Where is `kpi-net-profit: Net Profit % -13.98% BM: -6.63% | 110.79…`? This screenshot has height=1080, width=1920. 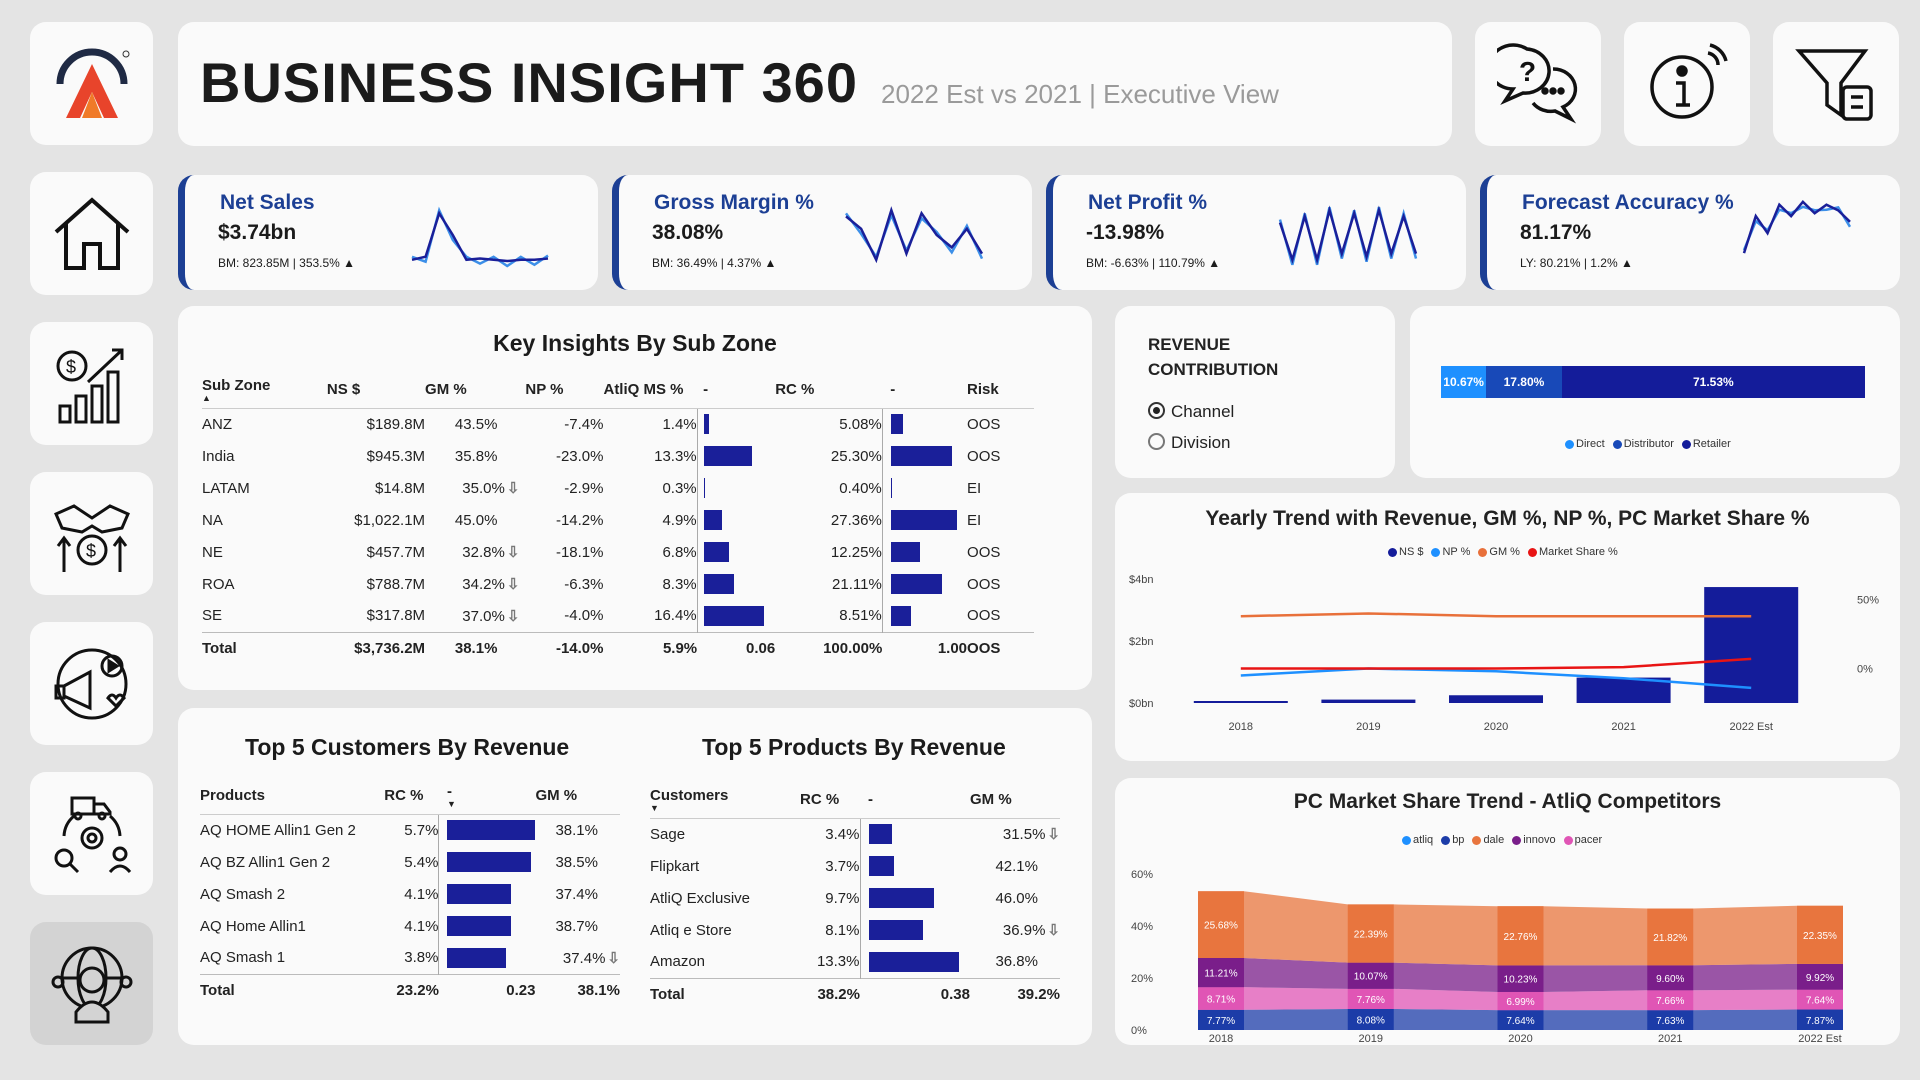
kpi-net-profit: Net Profit % -13.98% BM: -6.63% | 110.79… is located at coordinates (1256, 232).